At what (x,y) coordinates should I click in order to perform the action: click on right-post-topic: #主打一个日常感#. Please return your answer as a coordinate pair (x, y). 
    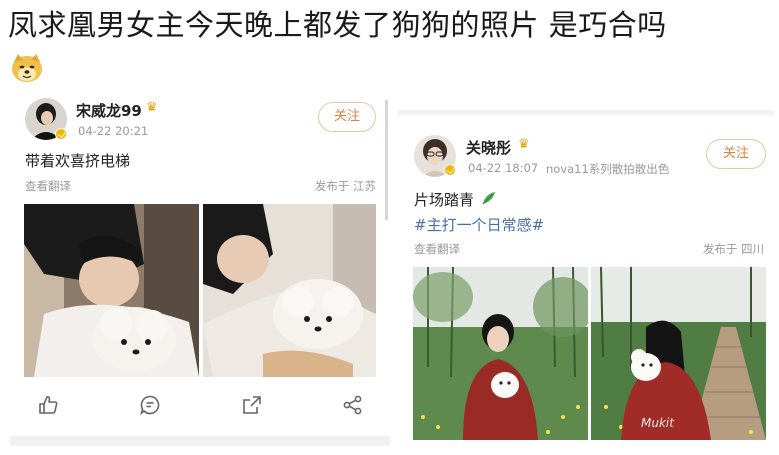
    Looking at the image, I should click on (479, 224).